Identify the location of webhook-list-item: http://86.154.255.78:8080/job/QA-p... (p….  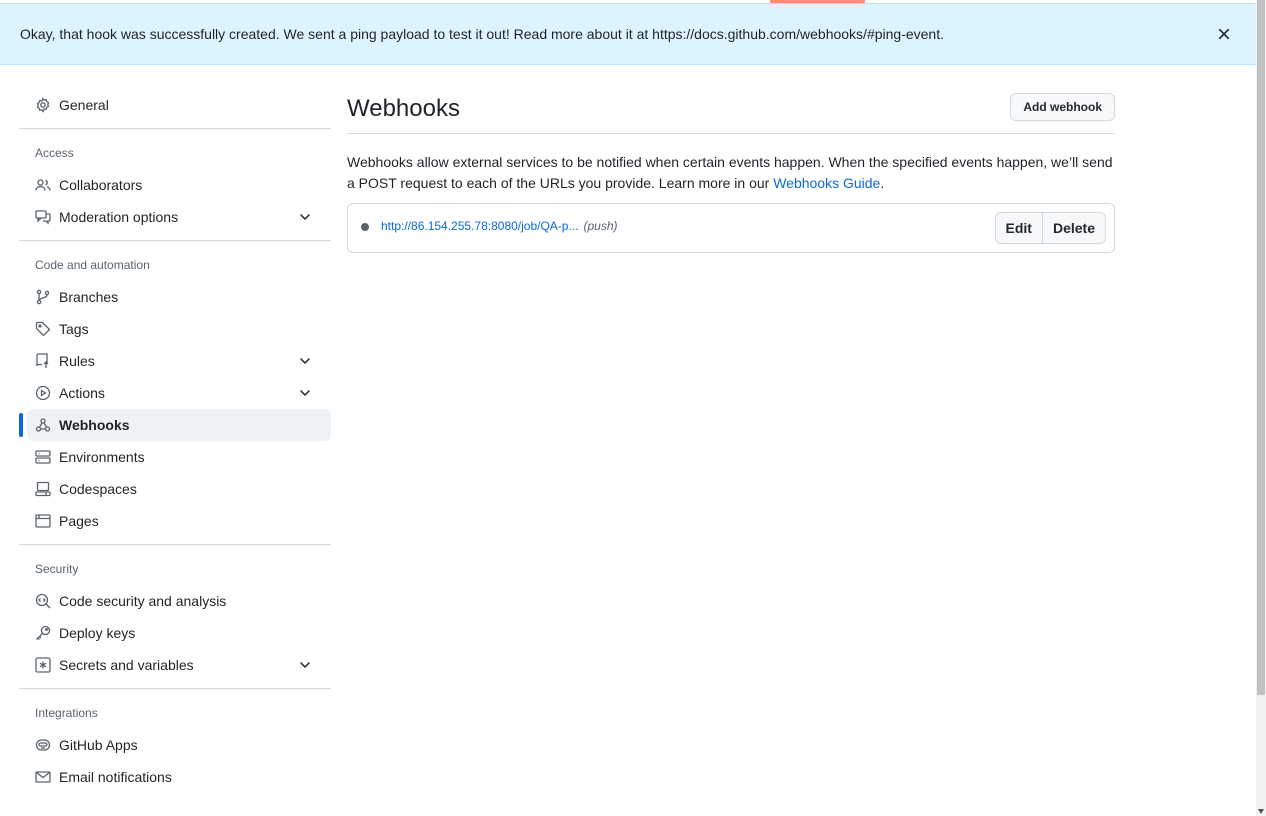
(731, 228).